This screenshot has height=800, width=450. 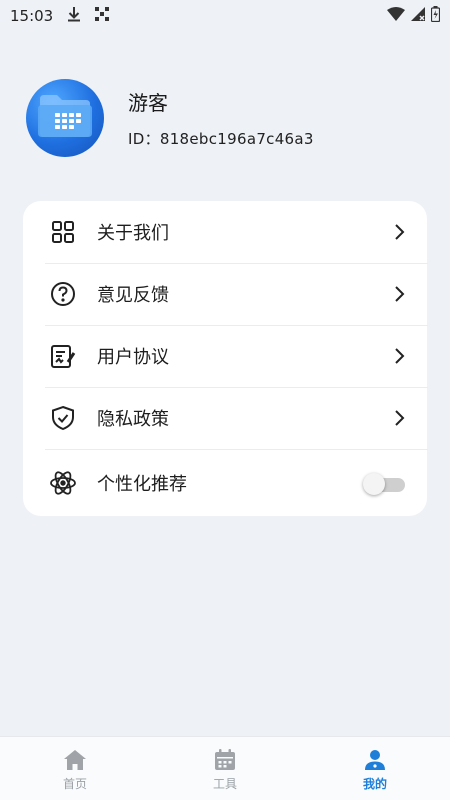 What do you see at coordinates (374, 784) in the screenshot?
I see `nav-label: 我的` at bounding box center [374, 784].